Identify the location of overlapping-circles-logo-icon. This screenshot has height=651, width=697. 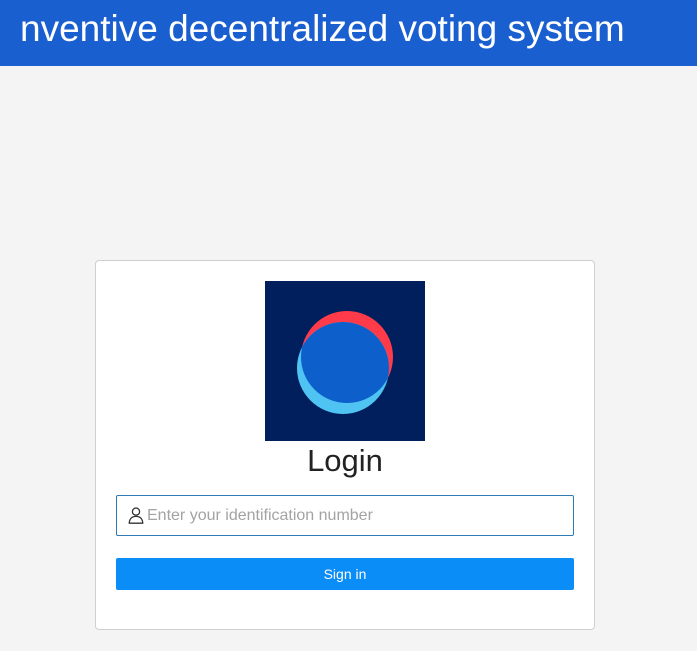
(345, 362).